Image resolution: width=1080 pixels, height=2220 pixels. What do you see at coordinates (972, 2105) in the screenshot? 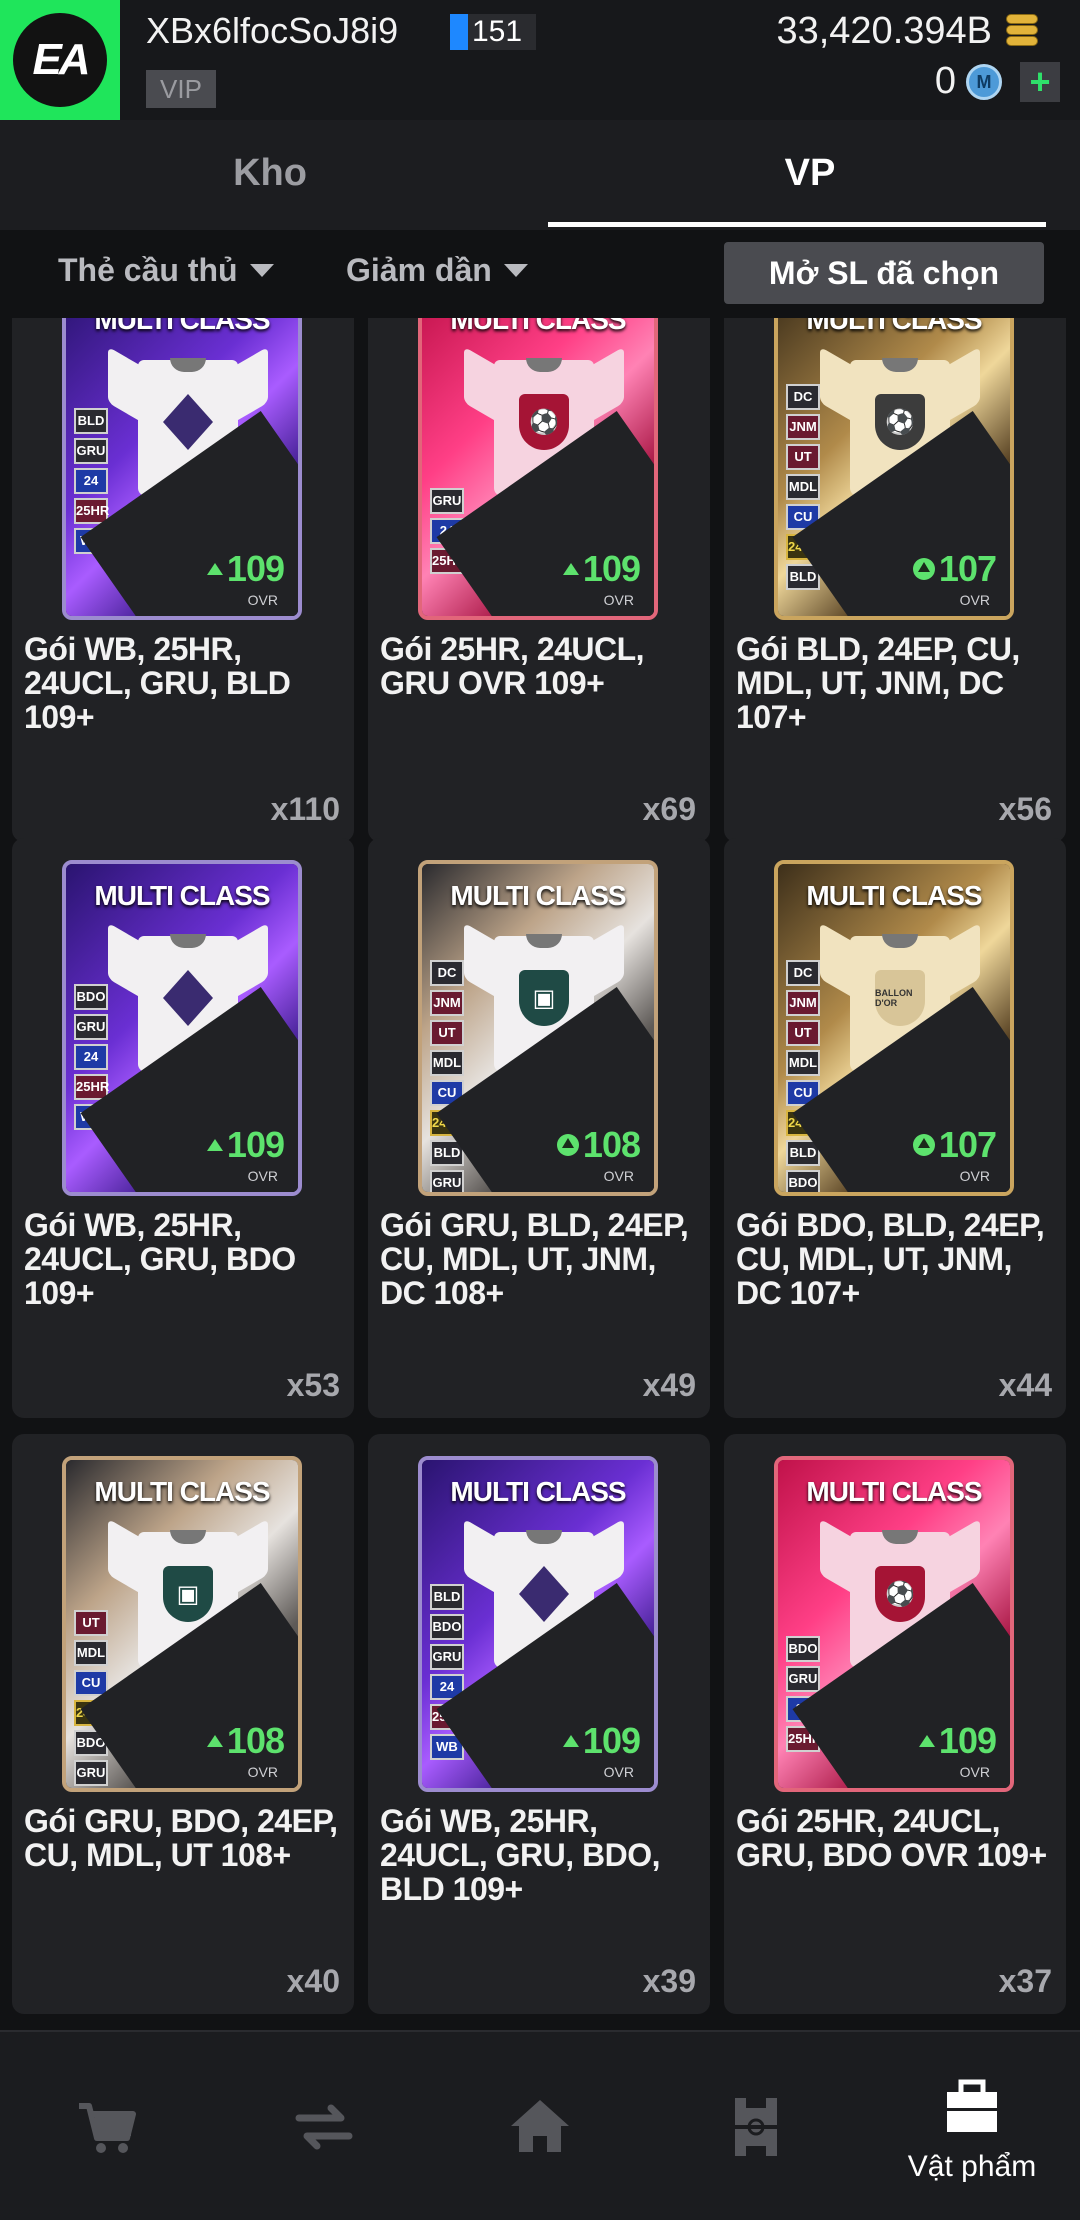
I see `bag-icon` at bounding box center [972, 2105].